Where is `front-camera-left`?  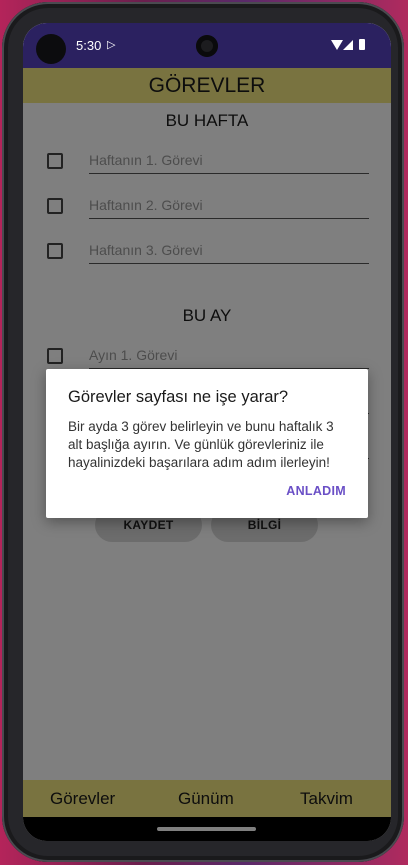
front-camera-left is located at coordinates (51, 49).